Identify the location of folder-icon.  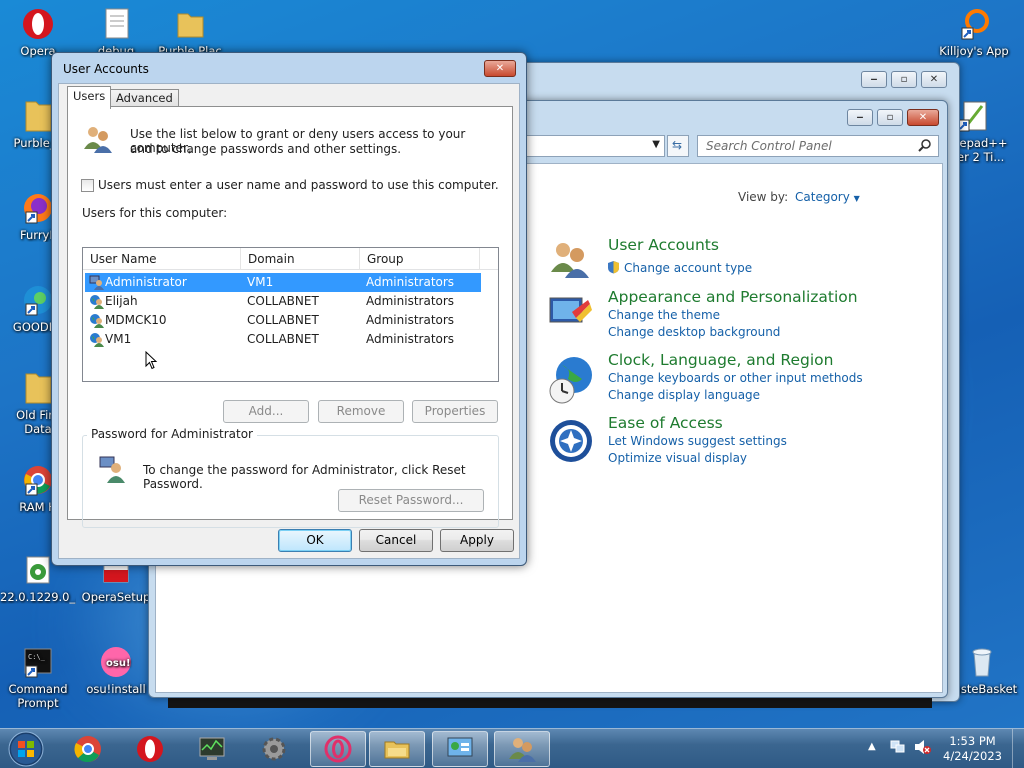
(190, 24).